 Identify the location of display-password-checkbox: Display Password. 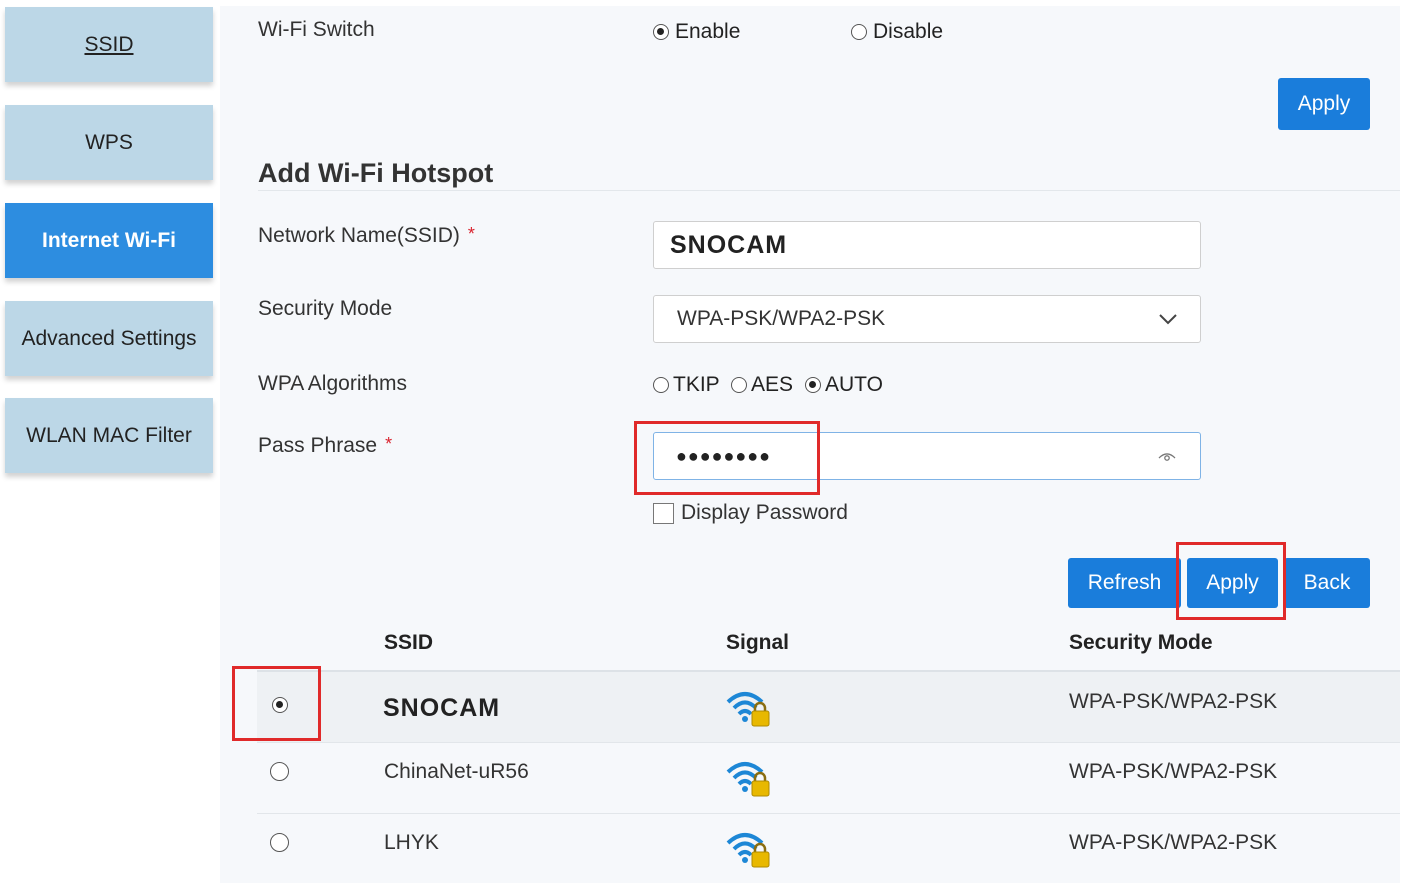
(750, 513).